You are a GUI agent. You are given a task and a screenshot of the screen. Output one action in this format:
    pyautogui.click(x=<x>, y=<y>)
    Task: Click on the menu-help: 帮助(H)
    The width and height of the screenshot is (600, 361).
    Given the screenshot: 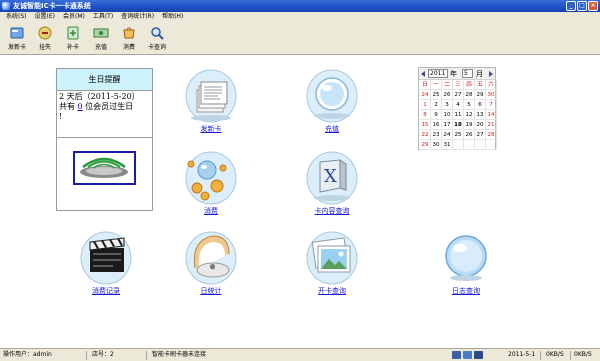 What is the action you would take?
    pyautogui.click(x=172, y=17)
    